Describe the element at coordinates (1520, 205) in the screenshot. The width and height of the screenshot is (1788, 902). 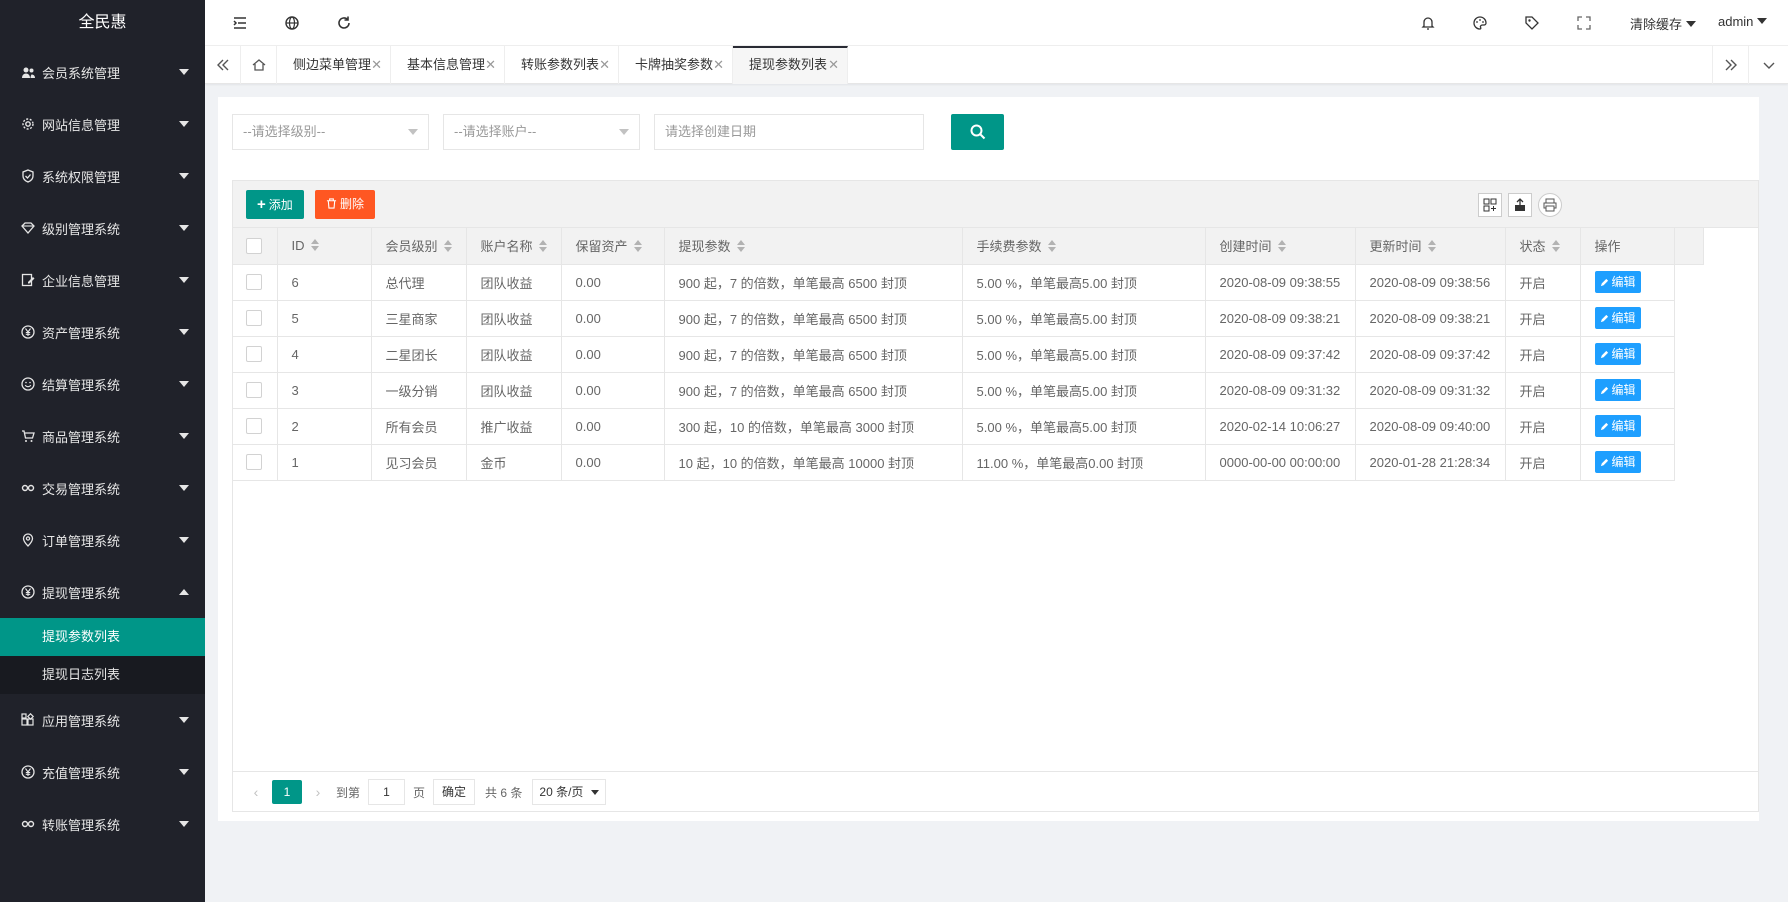
I see `export-icon` at that location.